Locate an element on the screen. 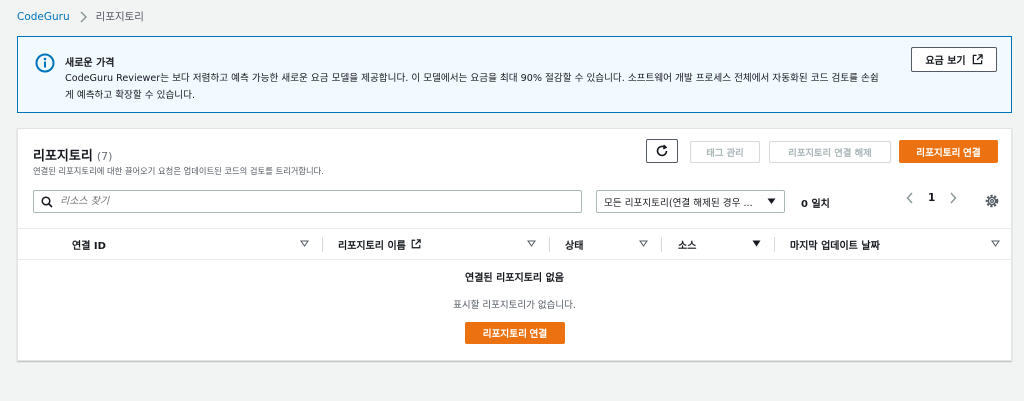 This screenshot has height=401, width=1024. empty-description: 표시할 리포지토리가 없습니다. is located at coordinates (514, 305).